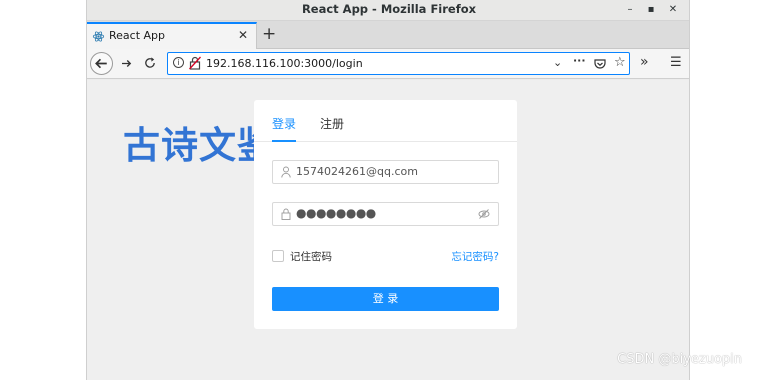 The height and width of the screenshot is (380, 758). I want to click on chevron-down-icon: ⌄, so click(557, 62).